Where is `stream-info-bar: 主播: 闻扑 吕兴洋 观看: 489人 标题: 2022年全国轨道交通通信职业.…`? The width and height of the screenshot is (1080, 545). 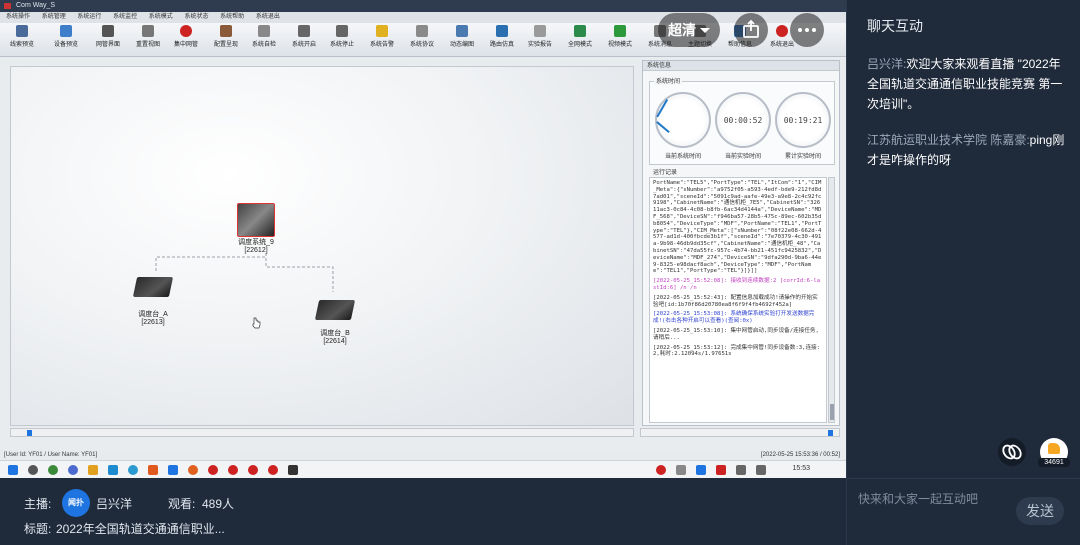 stream-info-bar: 主播: 闻扑 吕兴洋 观看: 489人 标题: 2022年全国轨道交通通信职业.… is located at coordinates (423, 511).